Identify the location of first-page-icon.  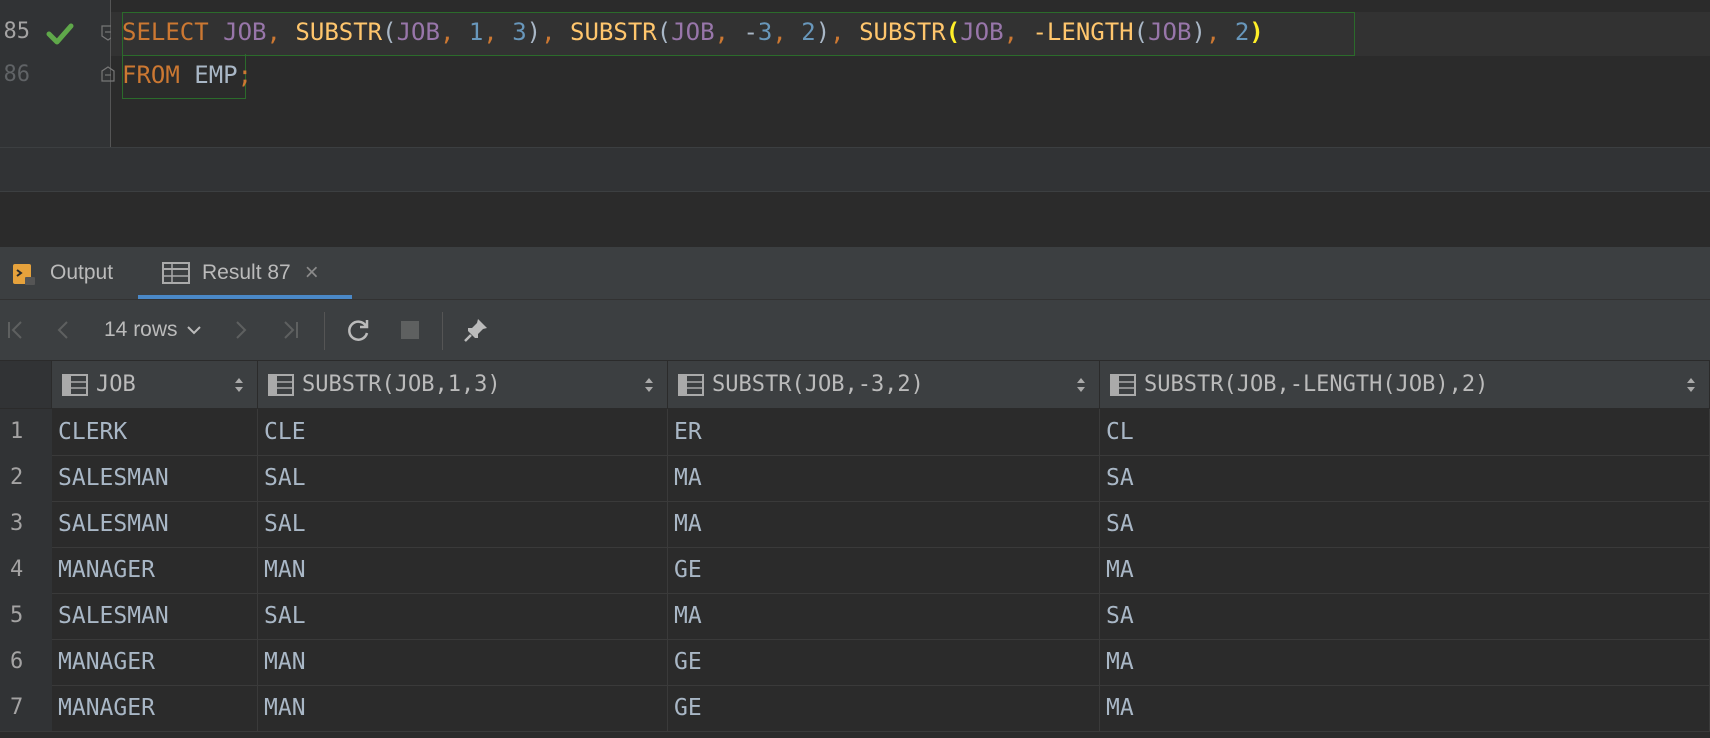
(15, 330).